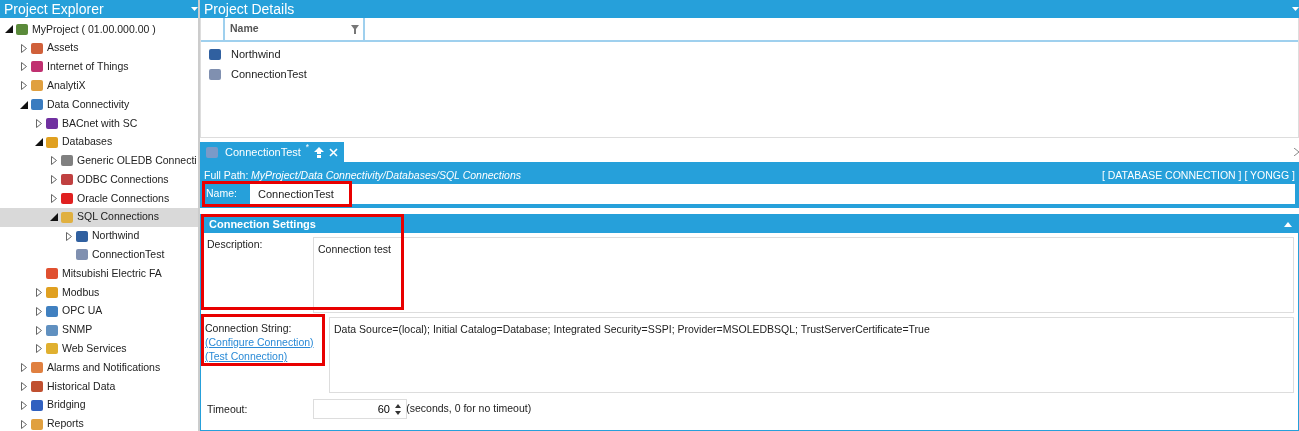  Describe the element at coordinates (99, 422) in the screenshot. I see `tree-item: Reports` at that location.